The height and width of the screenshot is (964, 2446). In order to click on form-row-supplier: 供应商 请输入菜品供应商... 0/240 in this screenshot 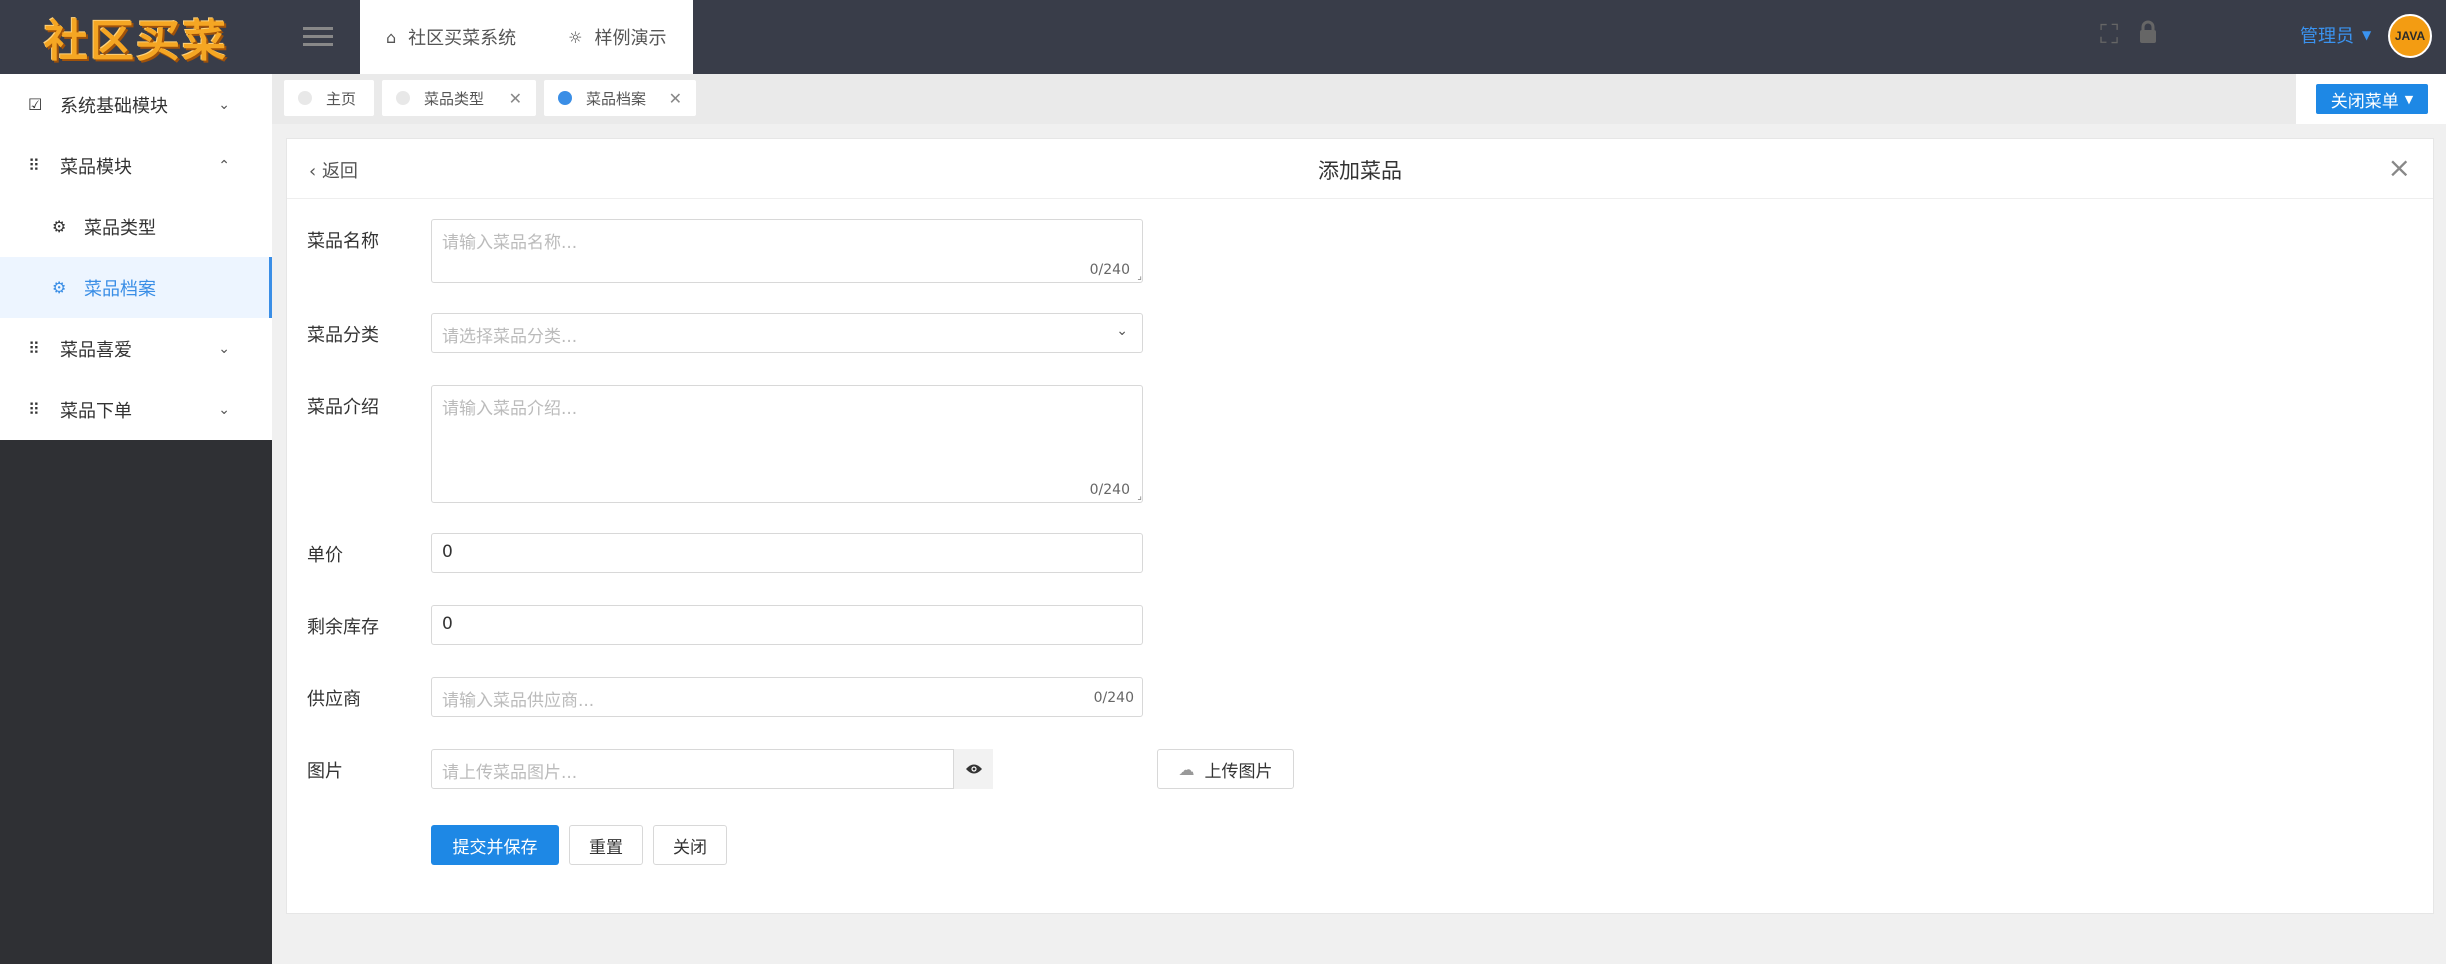, I will do `click(807, 697)`.